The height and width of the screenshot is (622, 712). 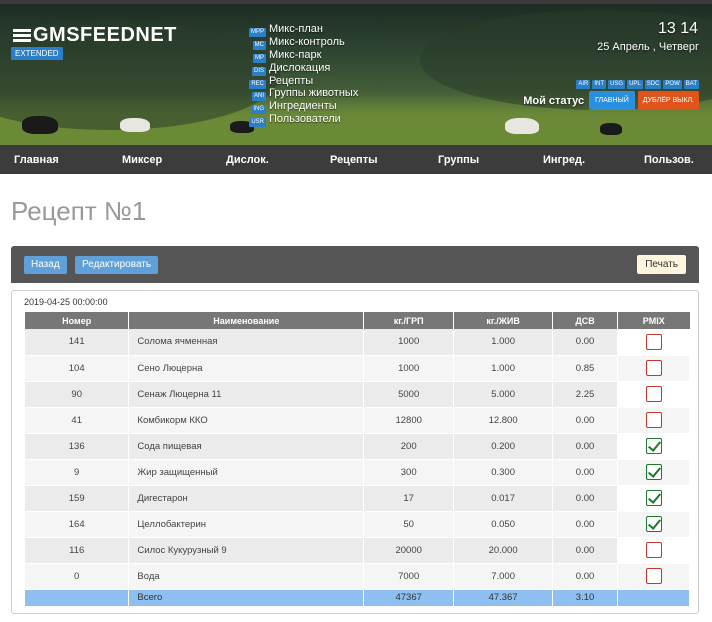 I want to click on back-button: Назад, so click(x=45, y=265).